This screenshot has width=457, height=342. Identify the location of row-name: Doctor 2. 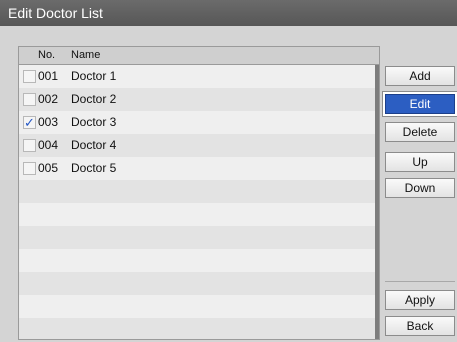
(94, 99).